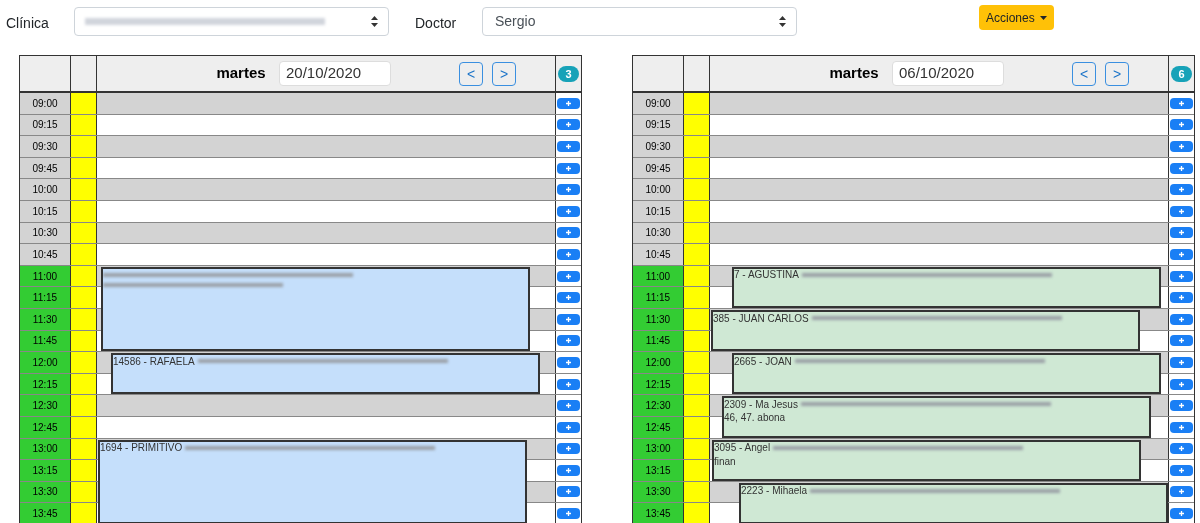 The height and width of the screenshot is (523, 1200). I want to click on appointment-block: 7 - AGUSTINA, so click(946, 287).